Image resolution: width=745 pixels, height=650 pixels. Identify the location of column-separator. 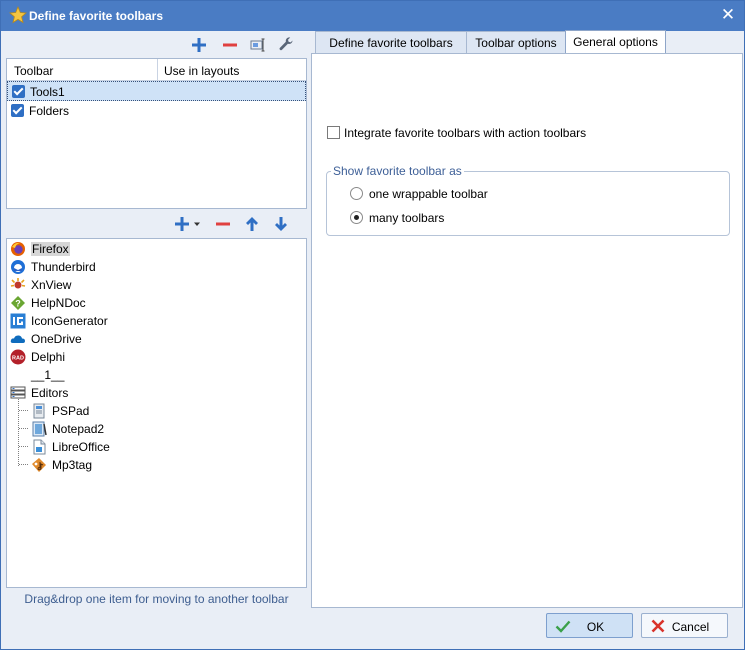
(157, 70).